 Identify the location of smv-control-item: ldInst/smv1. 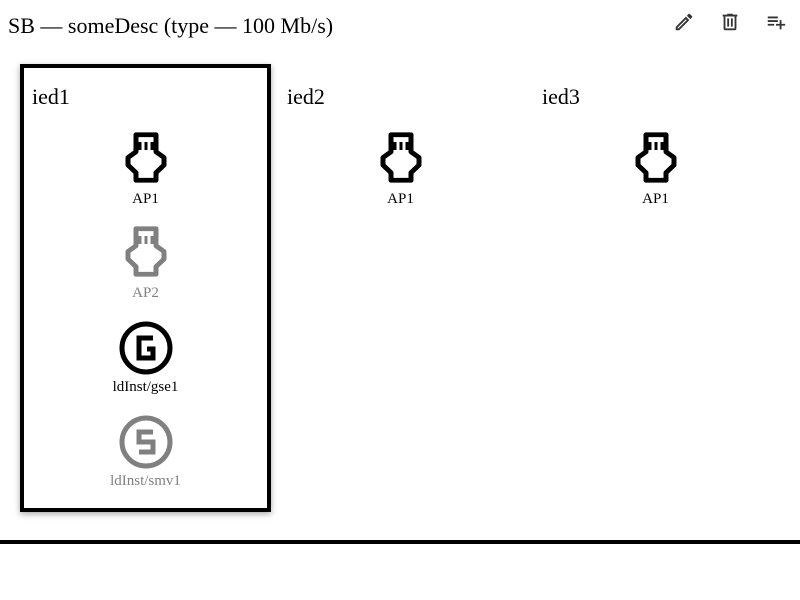
(145, 461).